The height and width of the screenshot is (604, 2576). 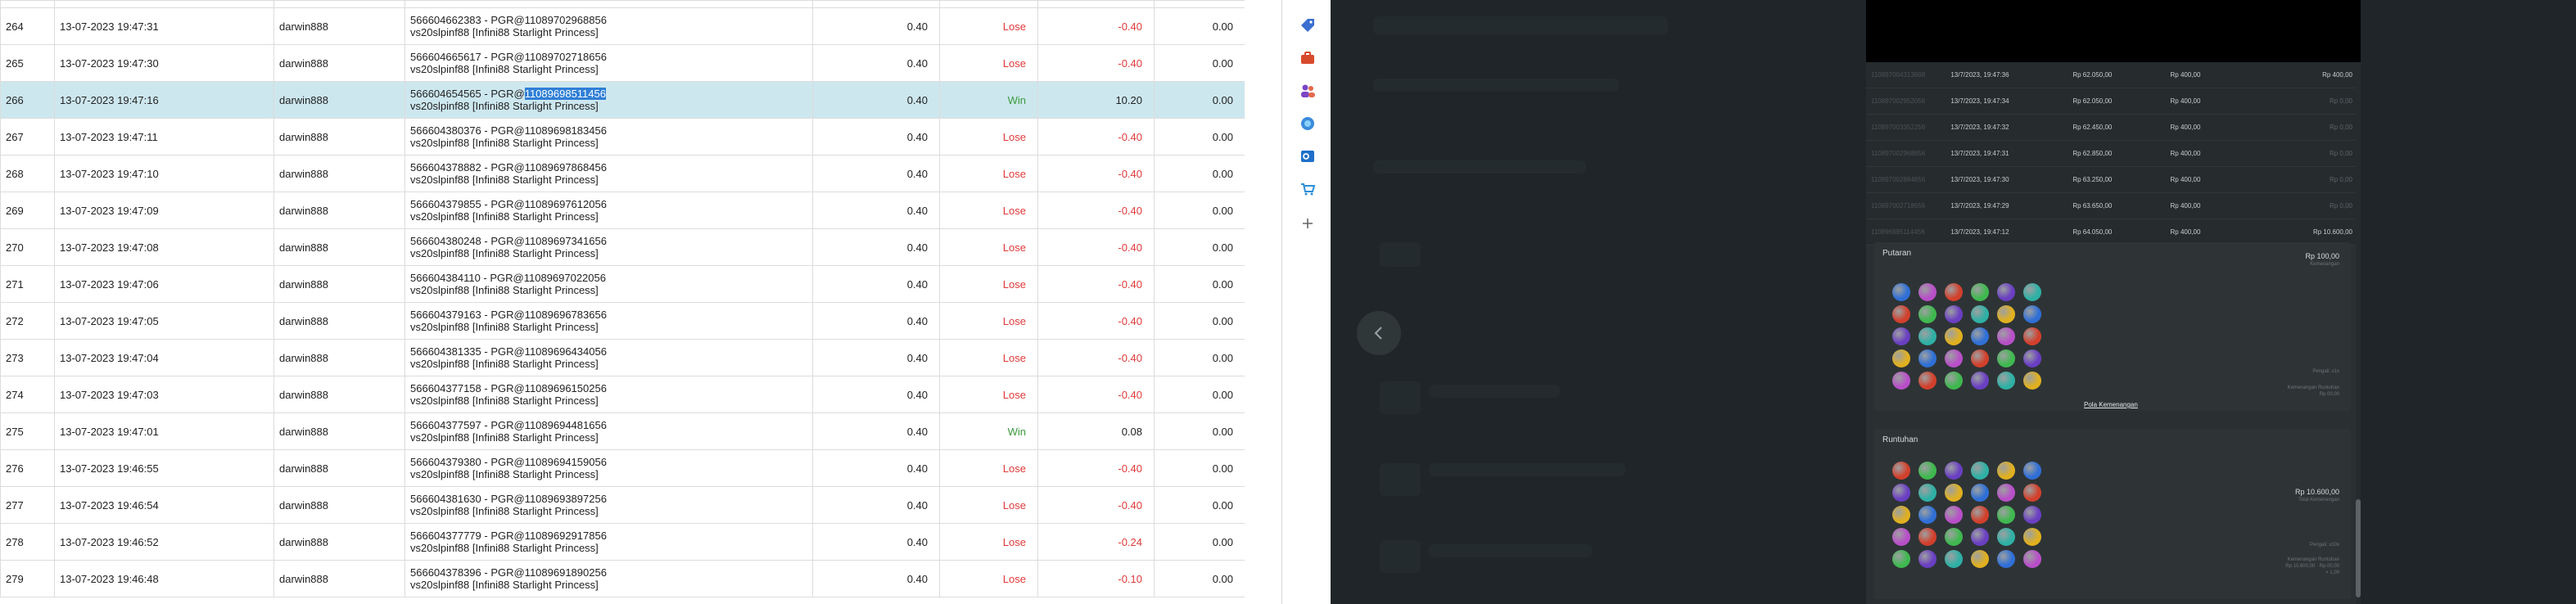 I want to click on outlook-icon, so click(x=1308, y=156).